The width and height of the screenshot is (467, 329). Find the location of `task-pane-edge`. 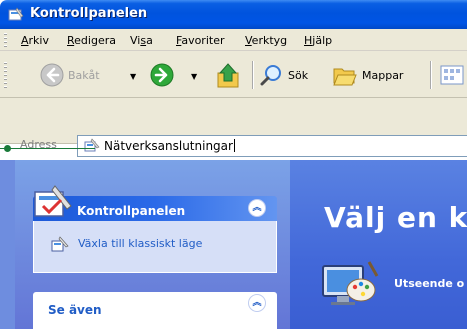

task-pane-edge is located at coordinates (7, 244).